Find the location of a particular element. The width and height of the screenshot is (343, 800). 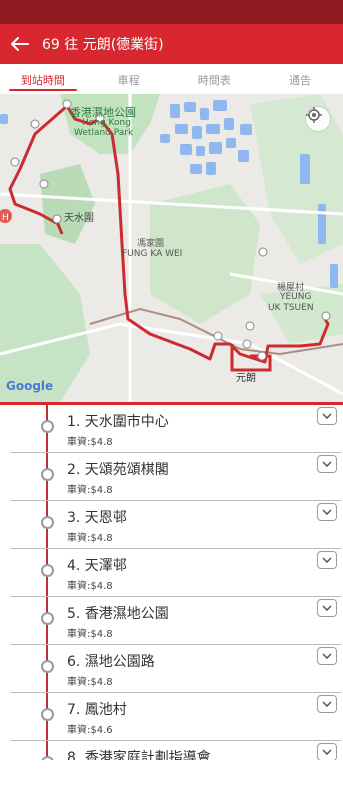

map-label-yuenlong: 元朗 is located at coordinates (246, 378).